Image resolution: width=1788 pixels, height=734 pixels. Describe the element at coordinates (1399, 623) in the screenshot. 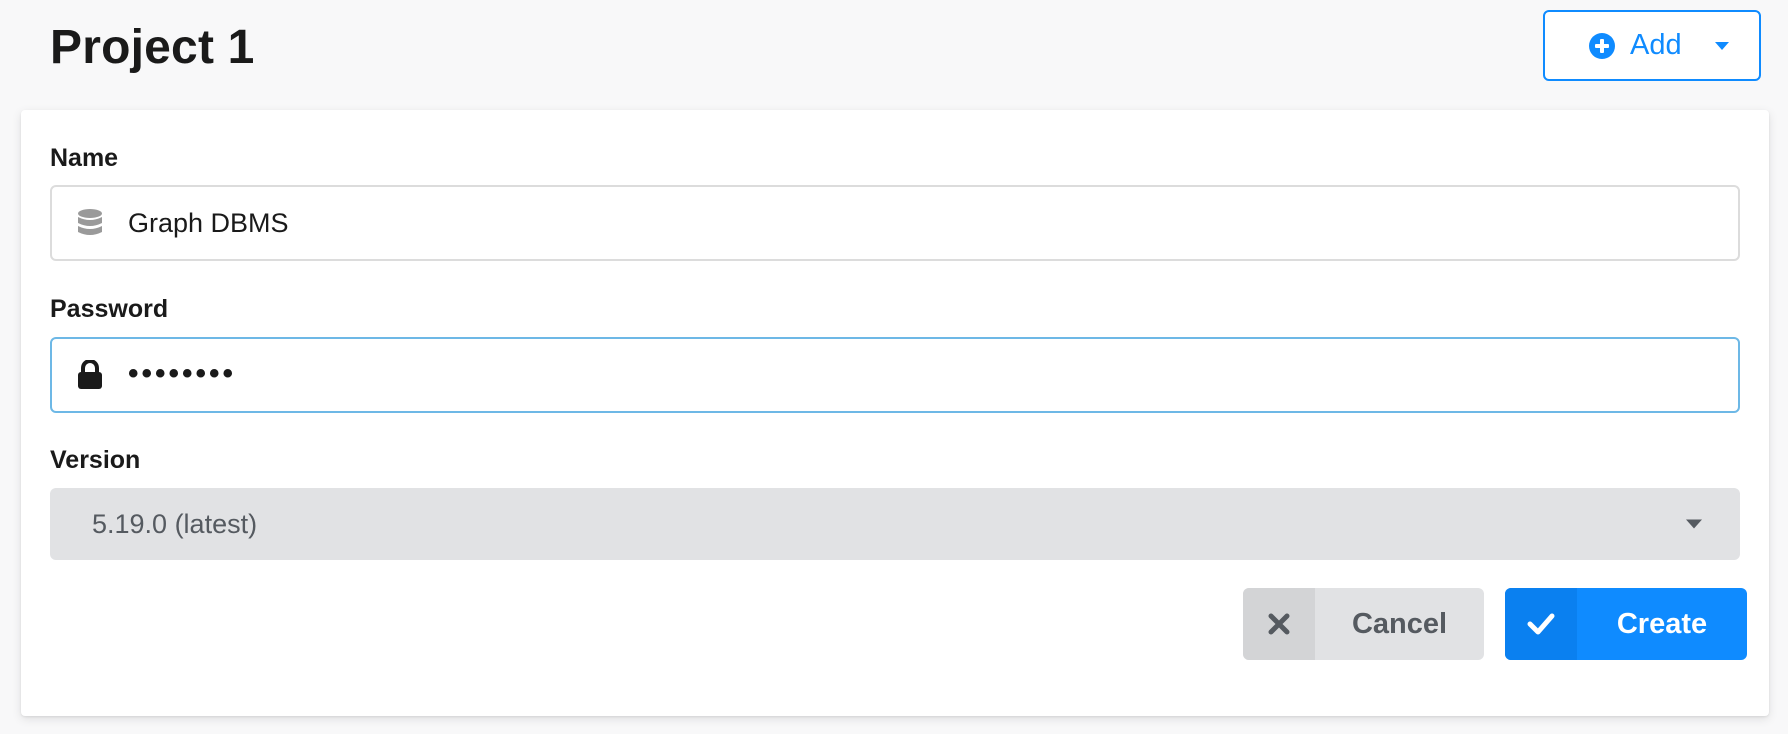

I see `cancel-button-label: Cancel` at that location.